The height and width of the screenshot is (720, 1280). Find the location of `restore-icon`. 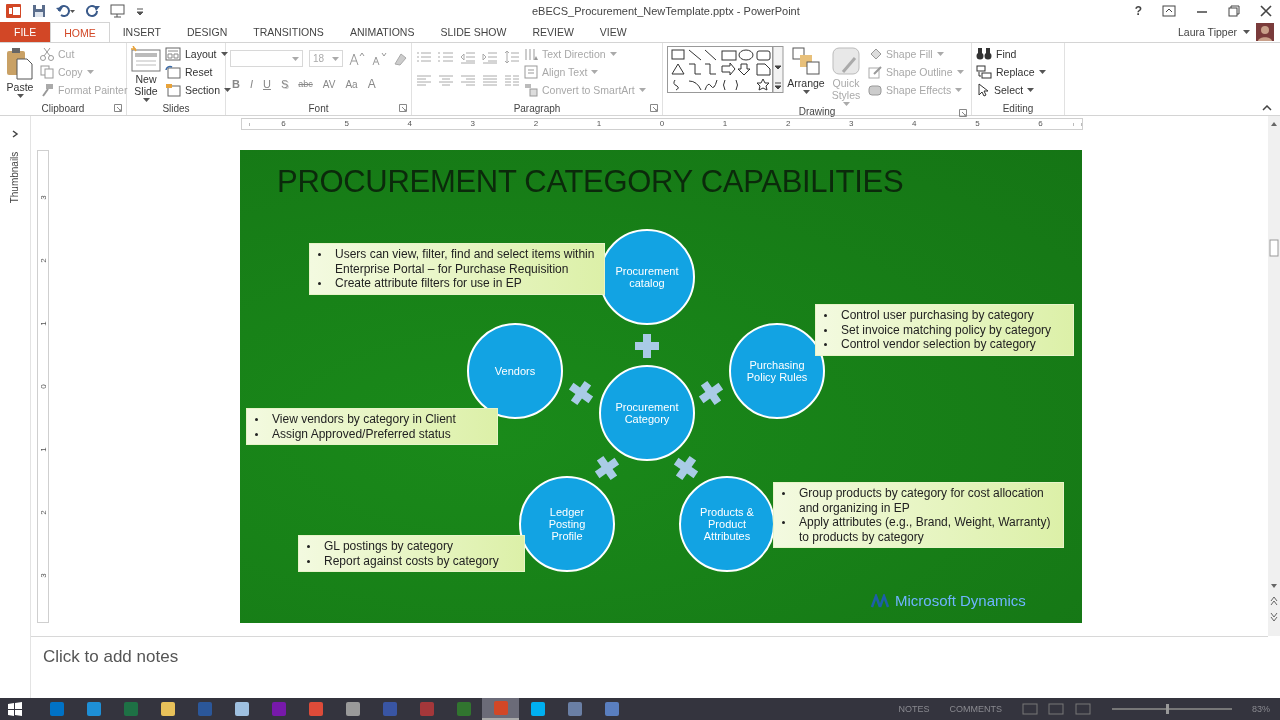

restore-icon is located at coordinates (1234, 11).